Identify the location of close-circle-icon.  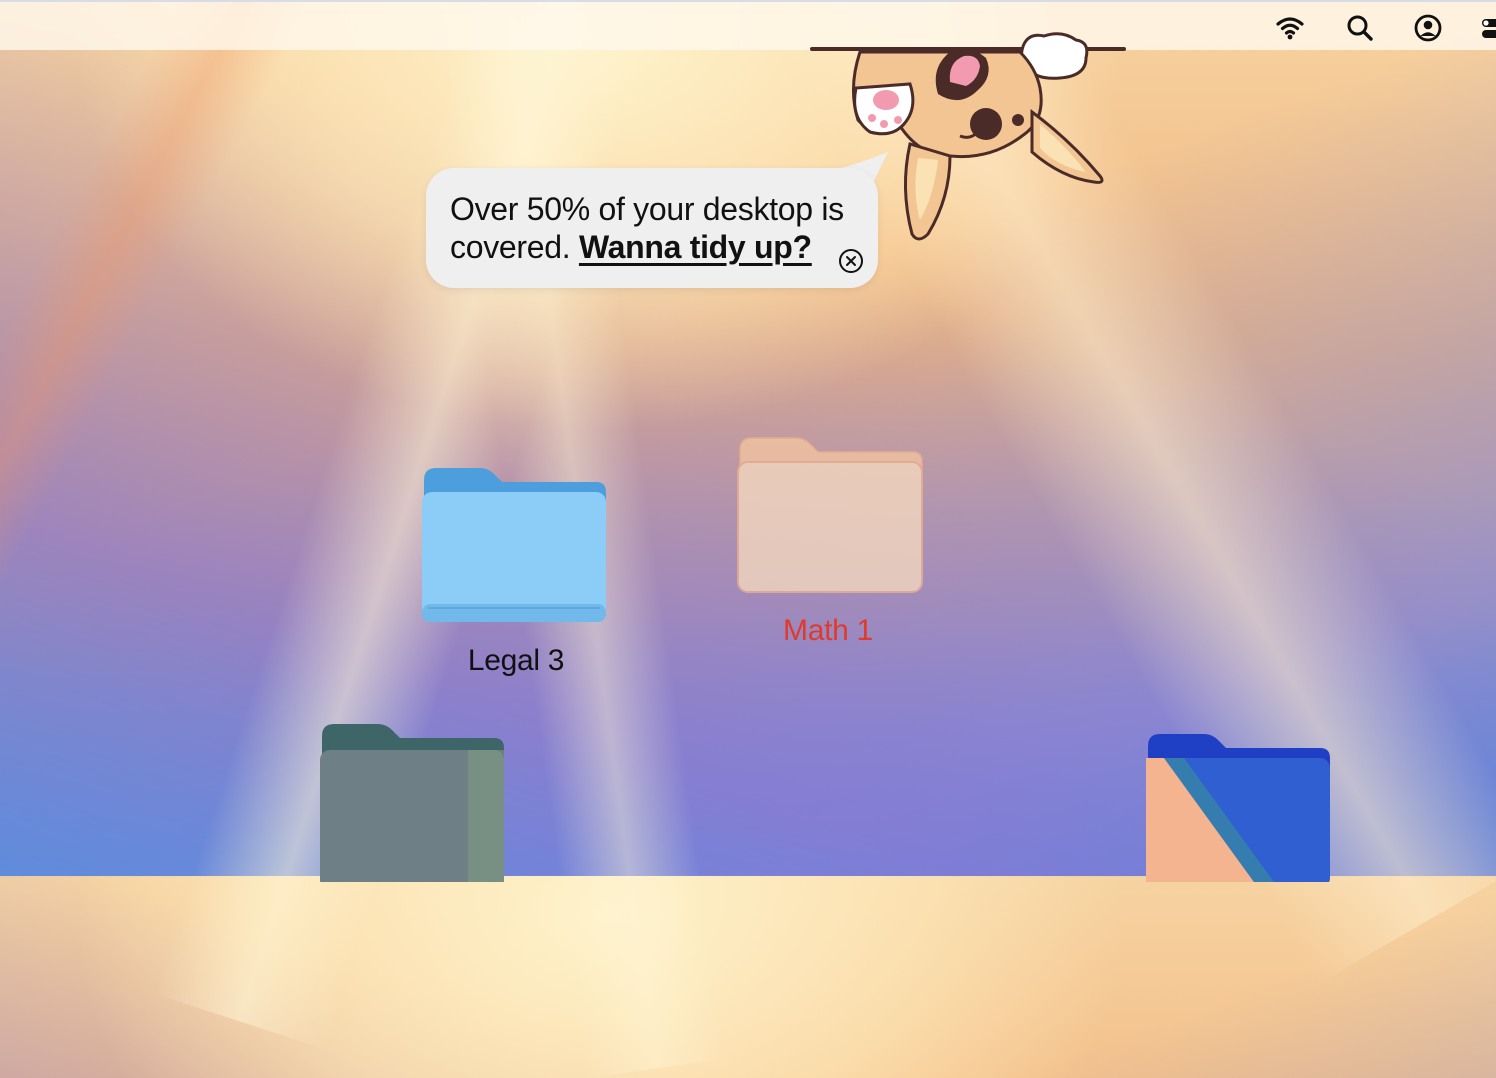
(851, 261).